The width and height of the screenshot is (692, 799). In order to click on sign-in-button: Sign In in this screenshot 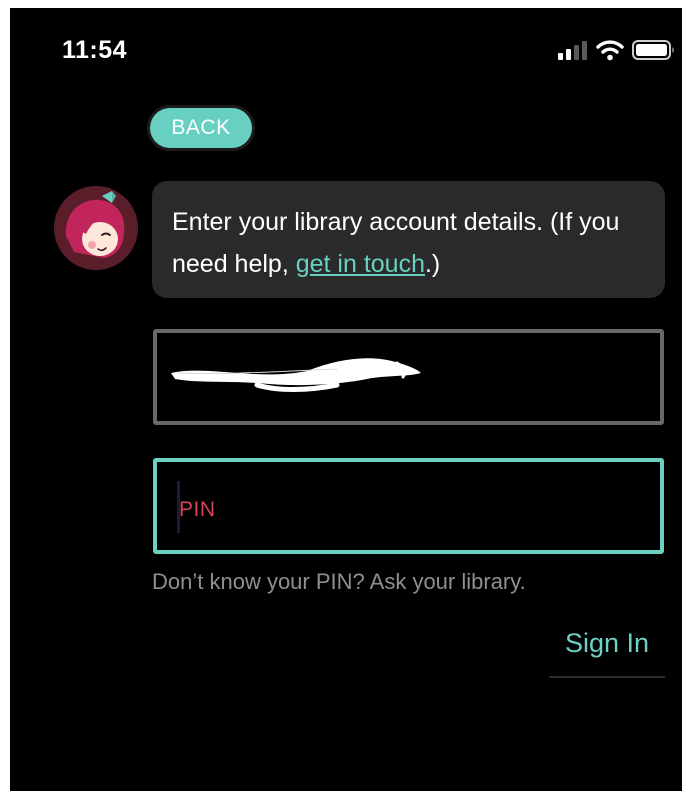, I will do `click(607, 653)`.